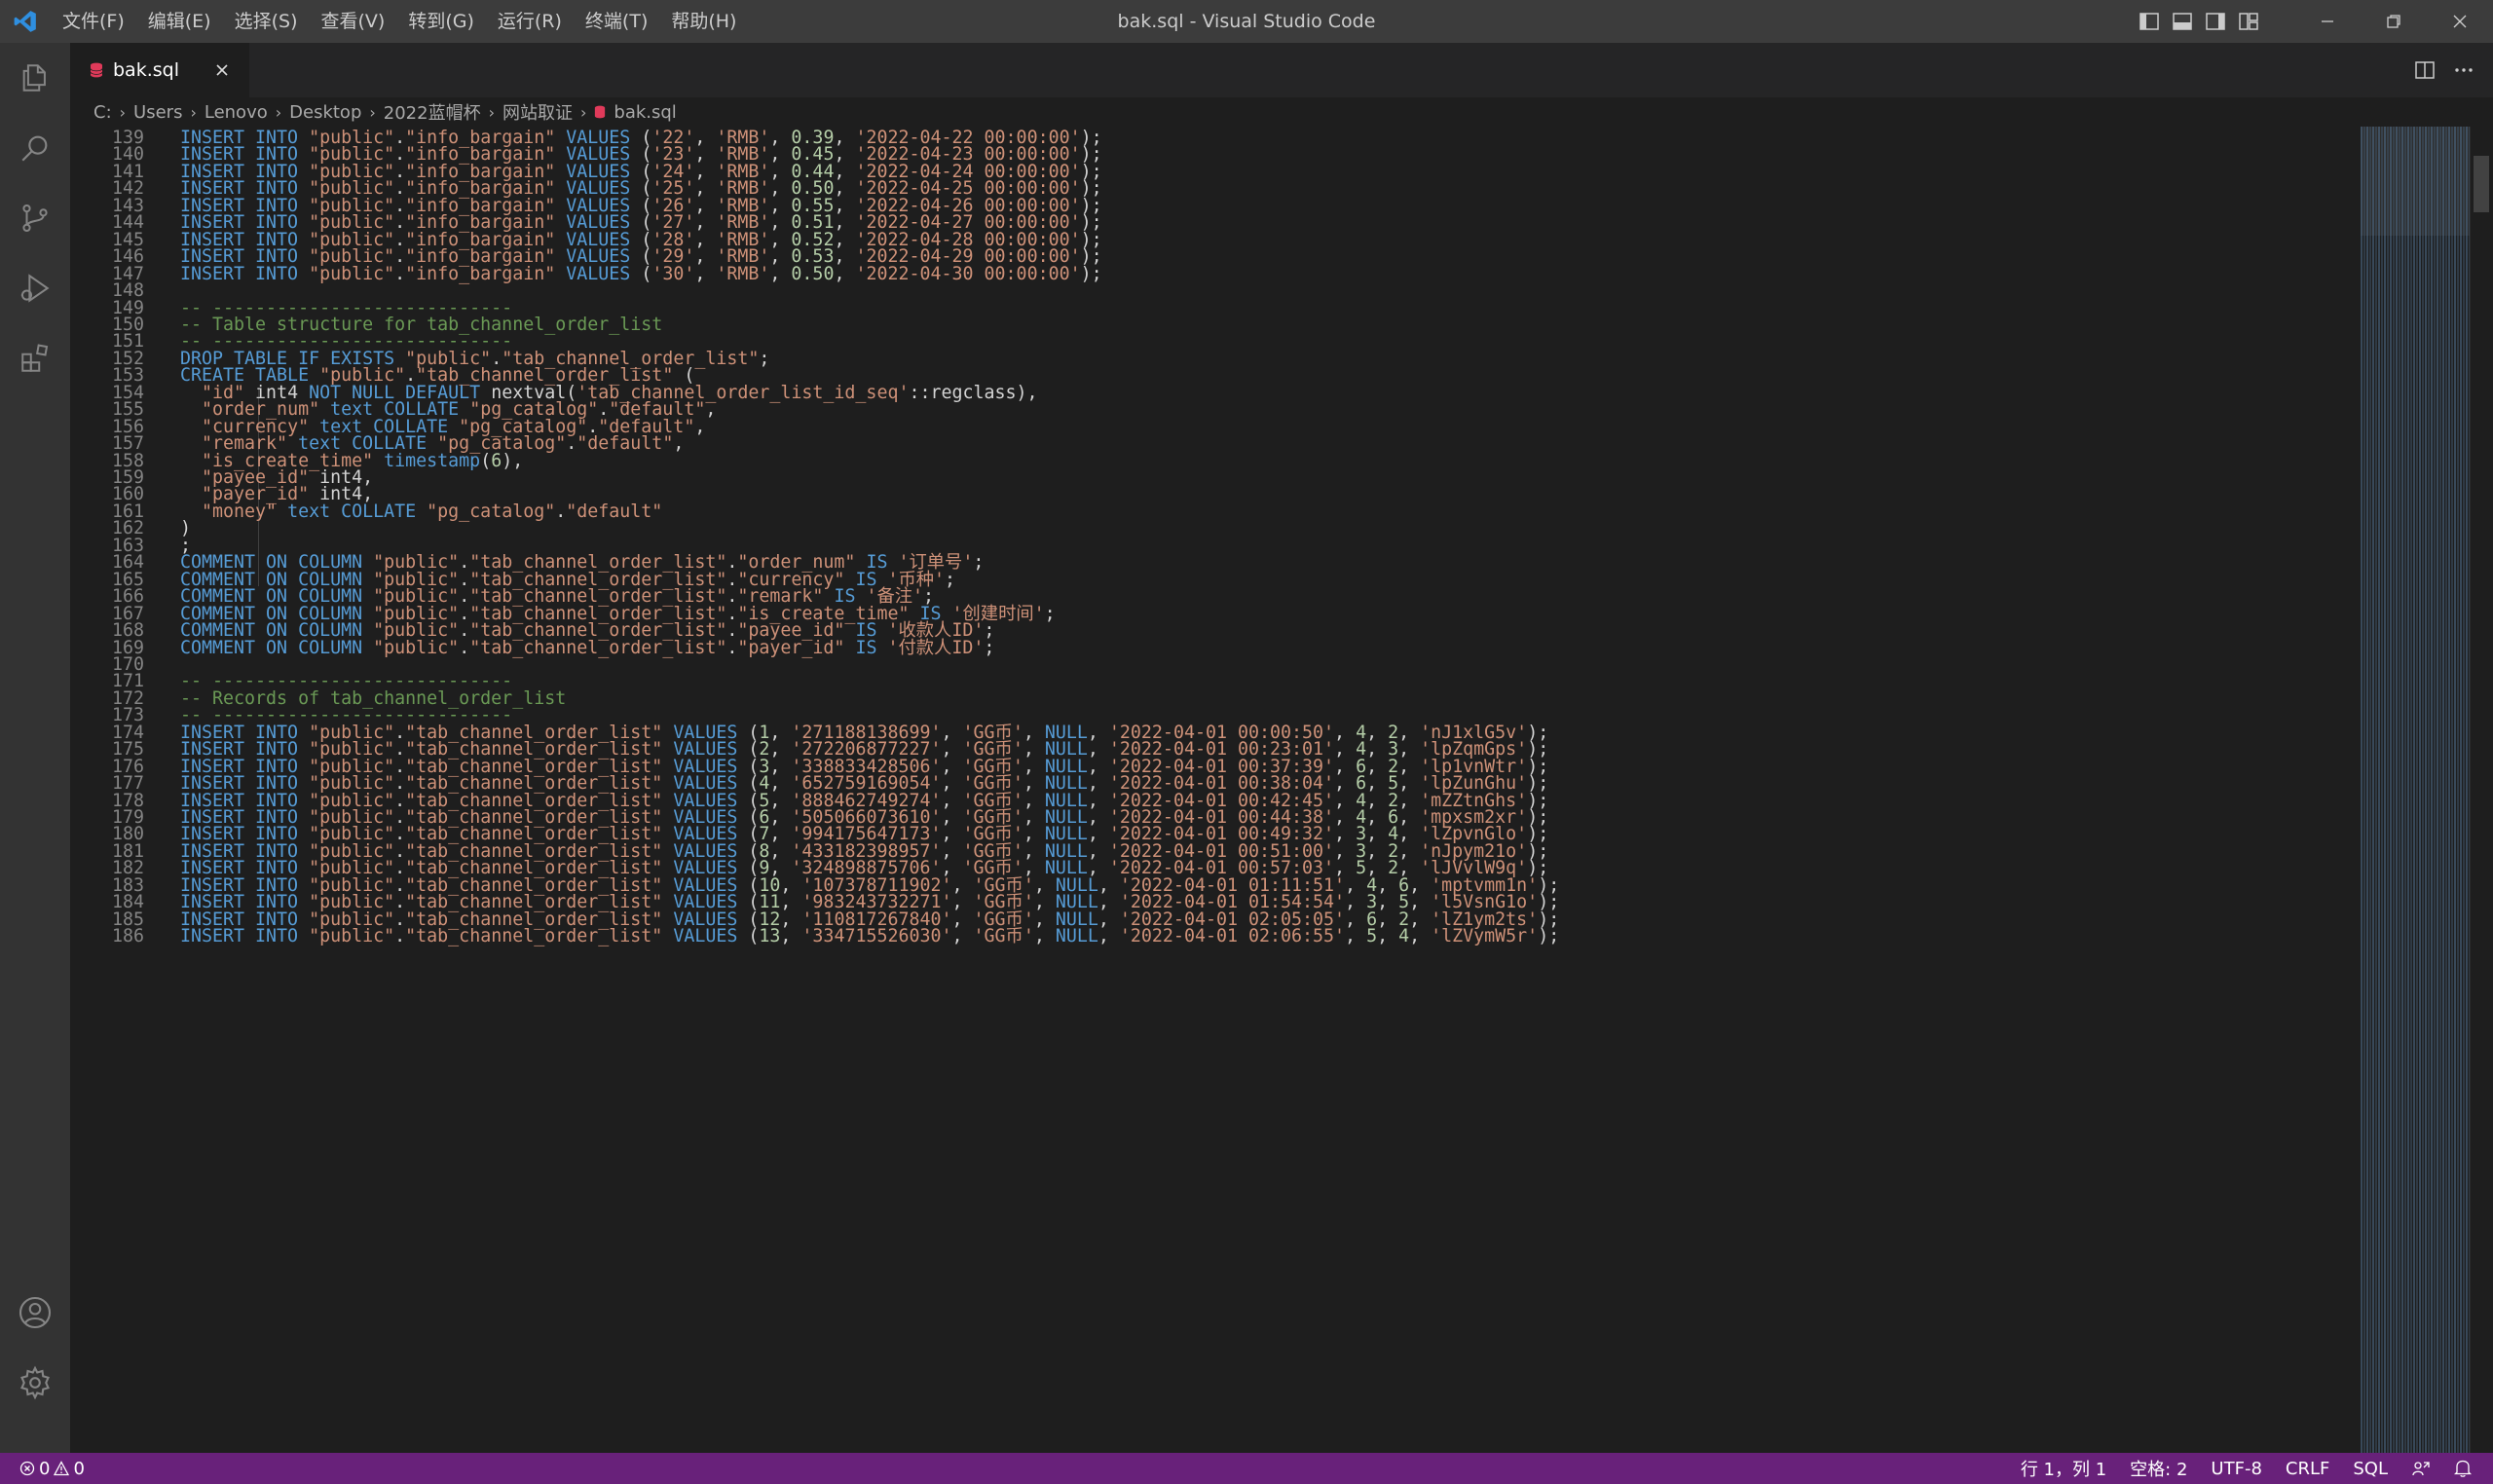  I want to click on menu-item: 运行(R), so click(530, 21).